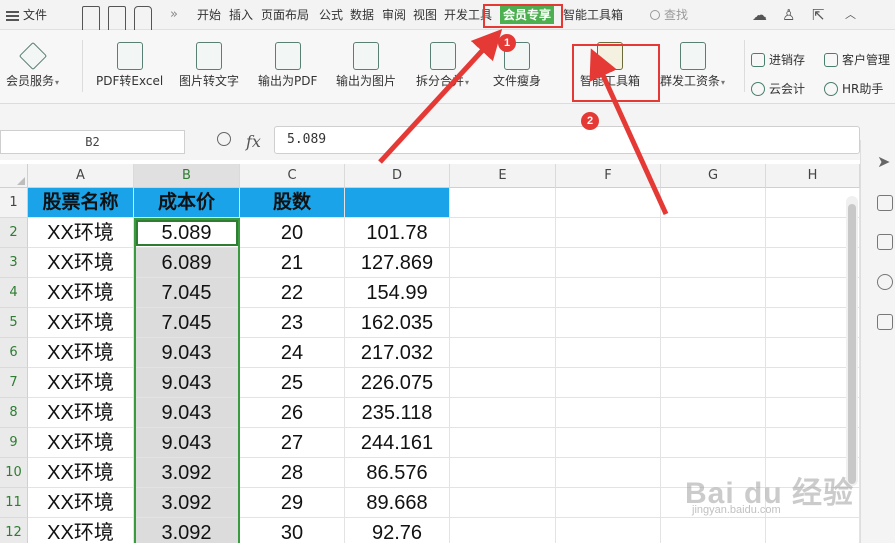 The image size is (895, 543). What do you see at coordinates (442, 66) in the screenshot?
I see `split-merge-button: 拆分合并▾` at bounding box center [442, 66].